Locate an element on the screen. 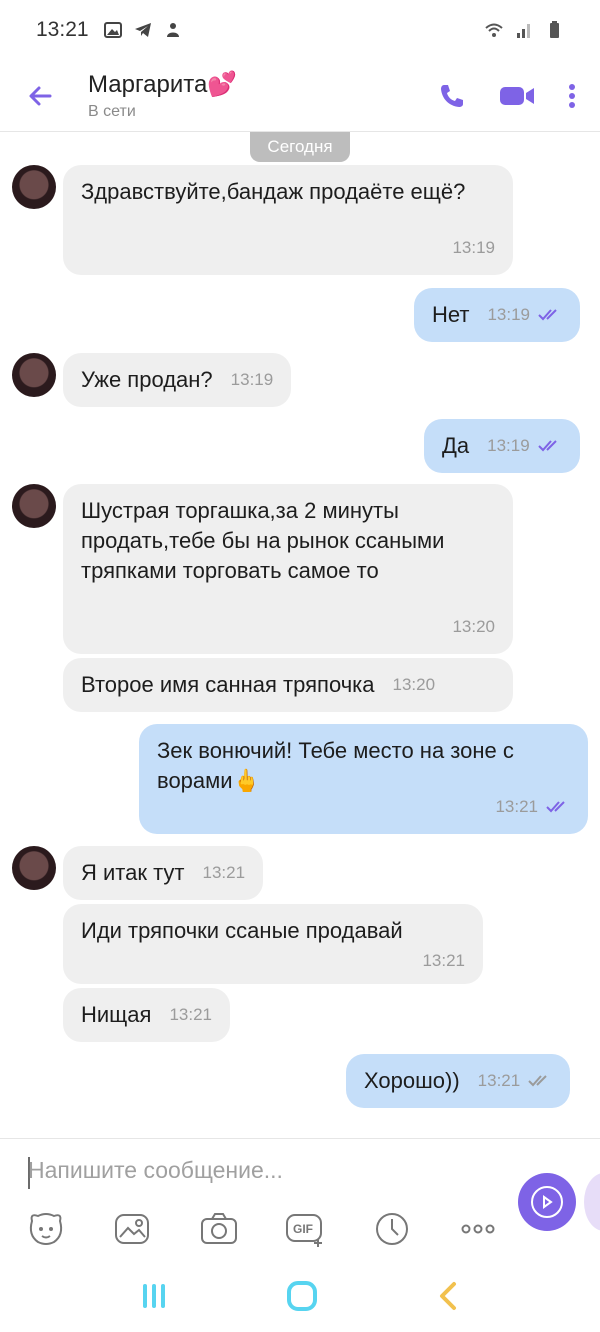 This screenshot has width=600, height=1332. status-system-icons is located at coordinates (524, 30).